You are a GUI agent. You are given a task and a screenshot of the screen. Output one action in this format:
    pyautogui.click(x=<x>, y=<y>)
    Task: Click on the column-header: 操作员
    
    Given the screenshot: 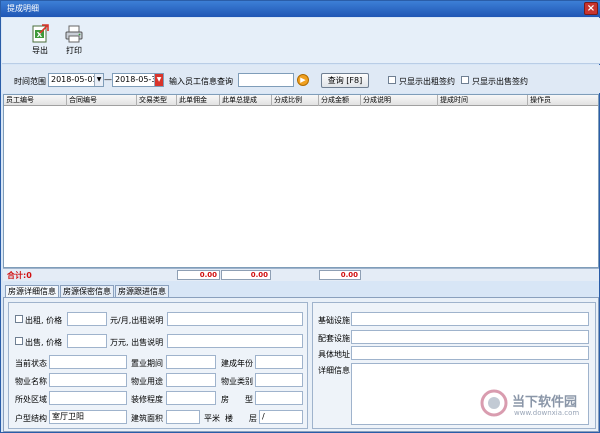 What is the action you would take?
    pyautogui.click(x=563, y=100)
    